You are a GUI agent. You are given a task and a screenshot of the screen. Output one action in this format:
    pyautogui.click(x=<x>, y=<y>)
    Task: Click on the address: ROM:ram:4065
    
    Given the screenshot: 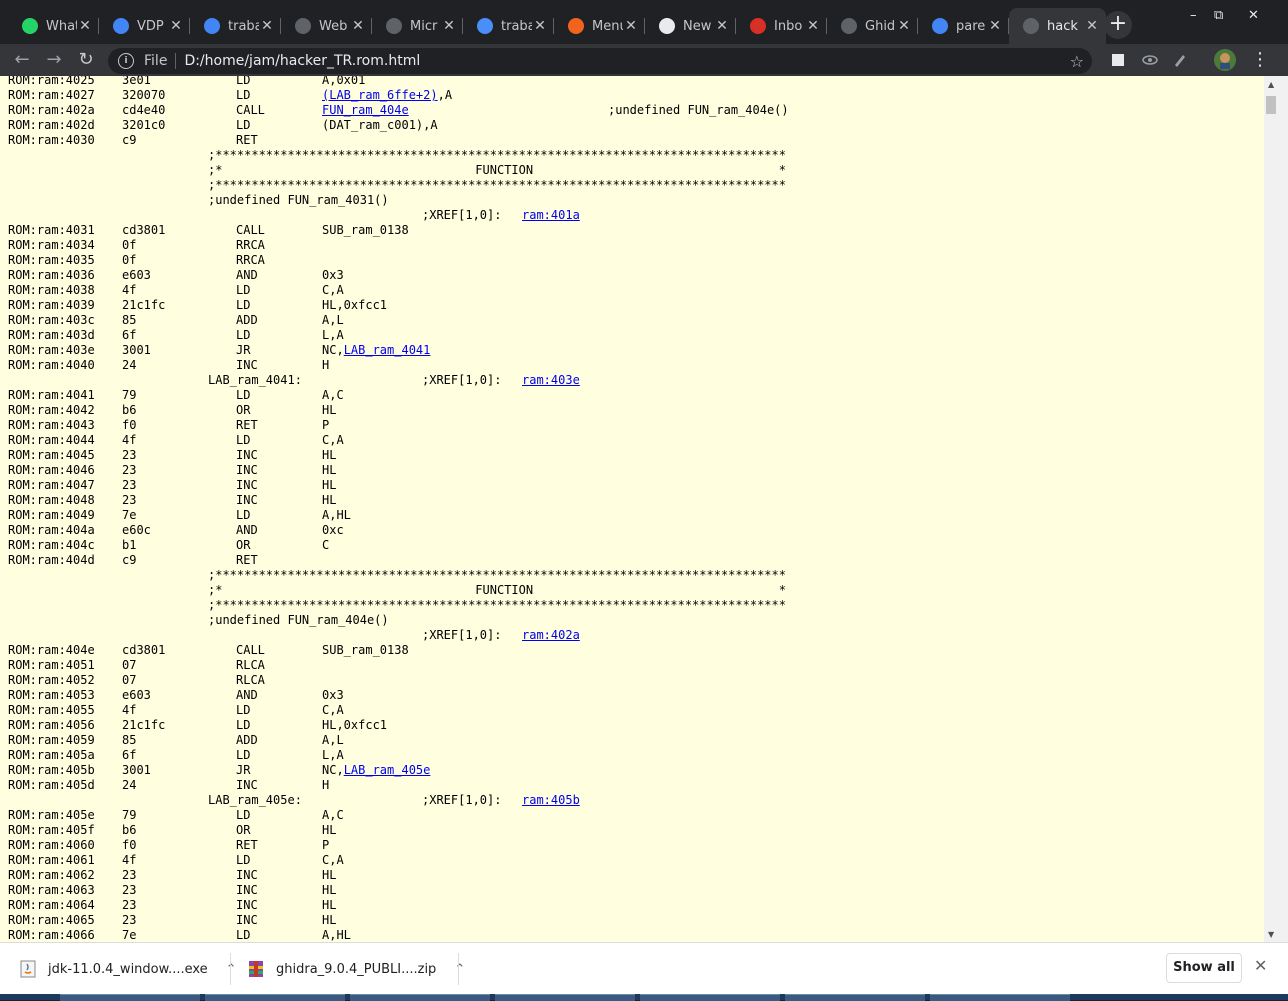 What is the action you would take?
    pyautogui.click(x=51, y=920)
    